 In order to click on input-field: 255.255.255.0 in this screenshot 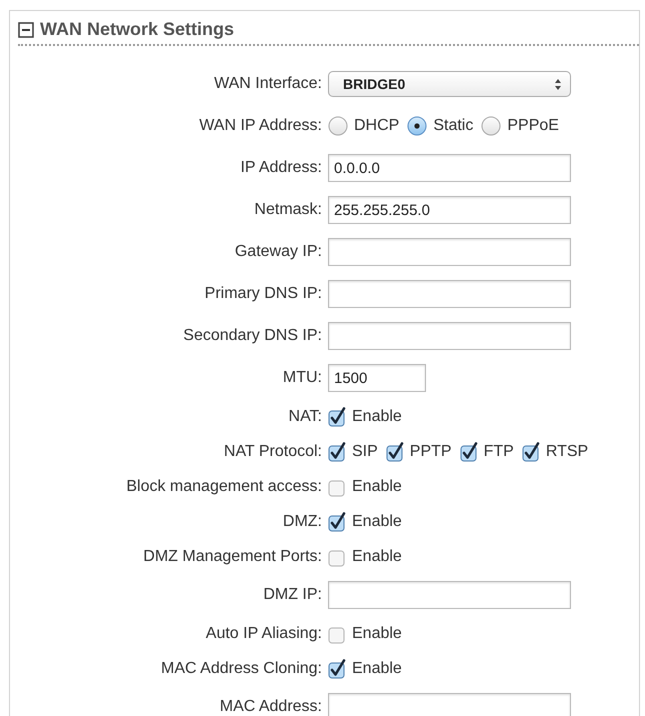, I will do `click(449, 210)`.